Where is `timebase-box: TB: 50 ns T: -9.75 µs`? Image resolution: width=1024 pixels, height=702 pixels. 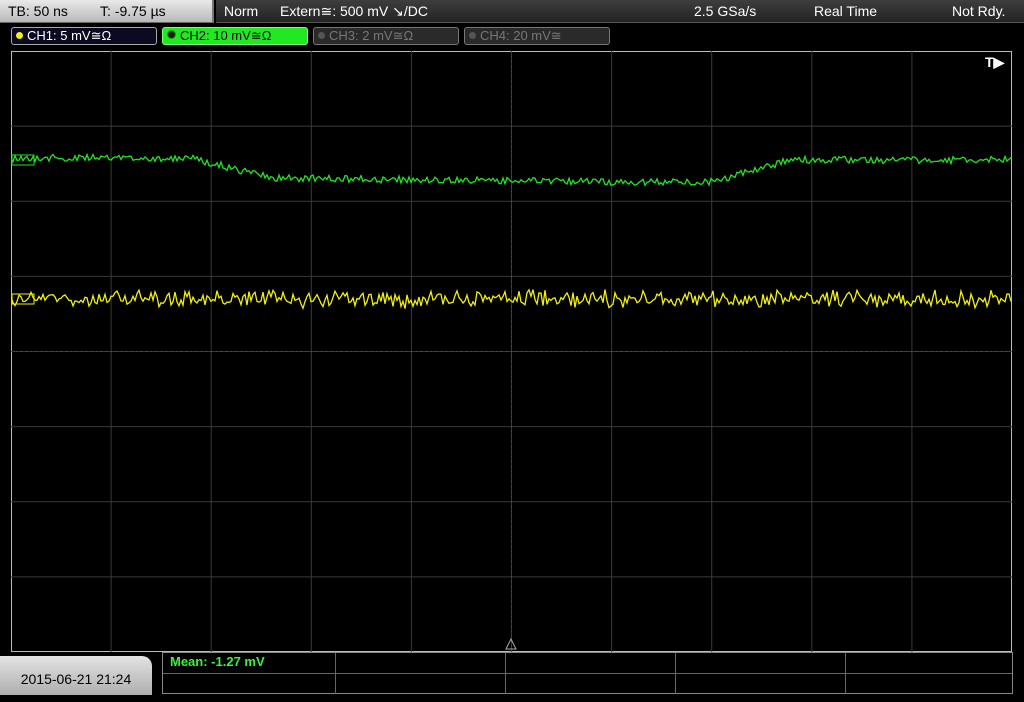 timebase-box: TB: 50 ns T: -9.75 µs is located at coordinates (107, 11).